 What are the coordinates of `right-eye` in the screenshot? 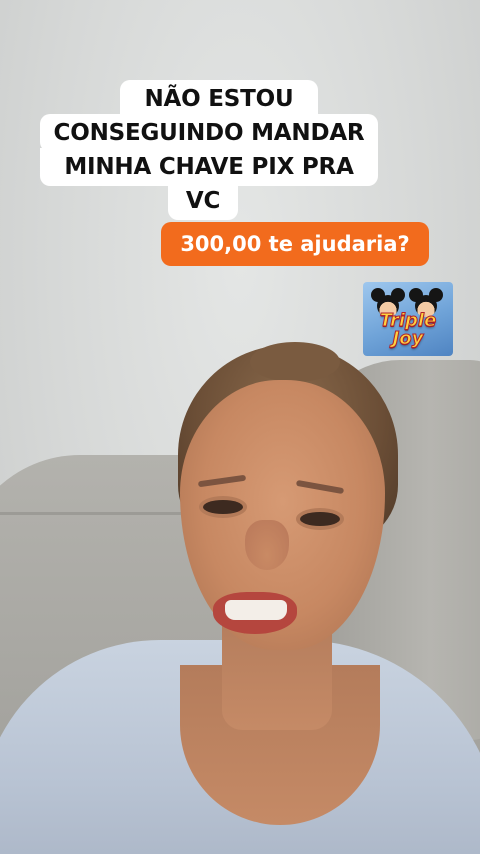 It's located at (320, 519).